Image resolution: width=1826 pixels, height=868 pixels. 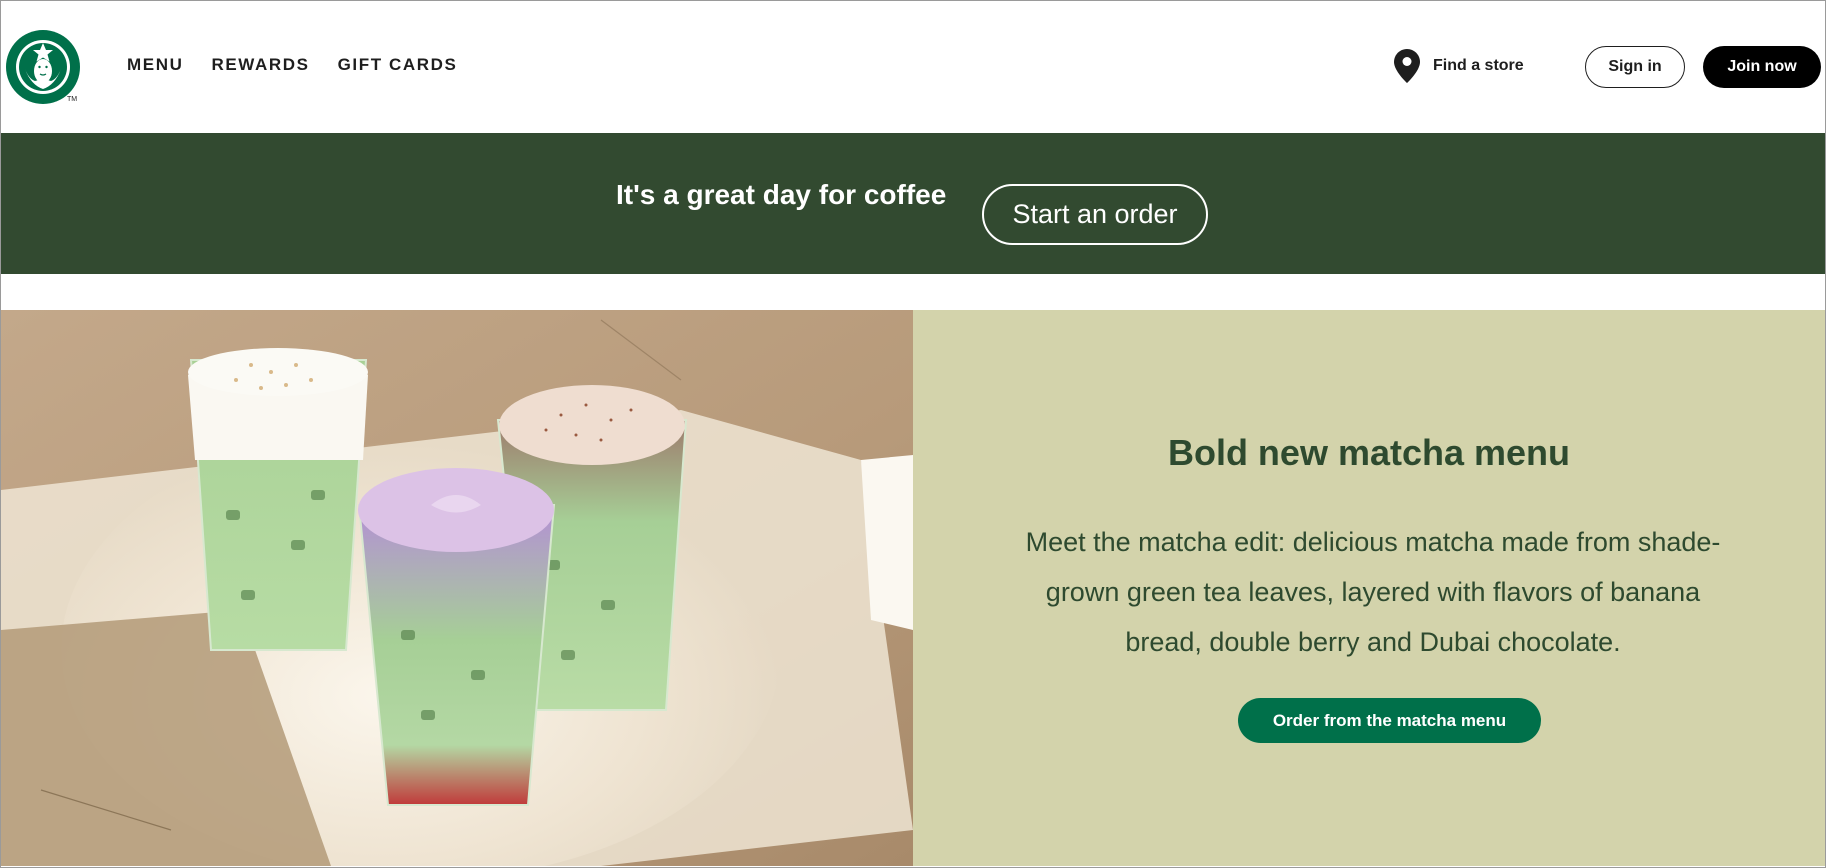 What do you see at coordinates (1369, 452) in the screenshot?
I see `hero-title: Bold new matcha menu` at bounding box center [1369, 452].